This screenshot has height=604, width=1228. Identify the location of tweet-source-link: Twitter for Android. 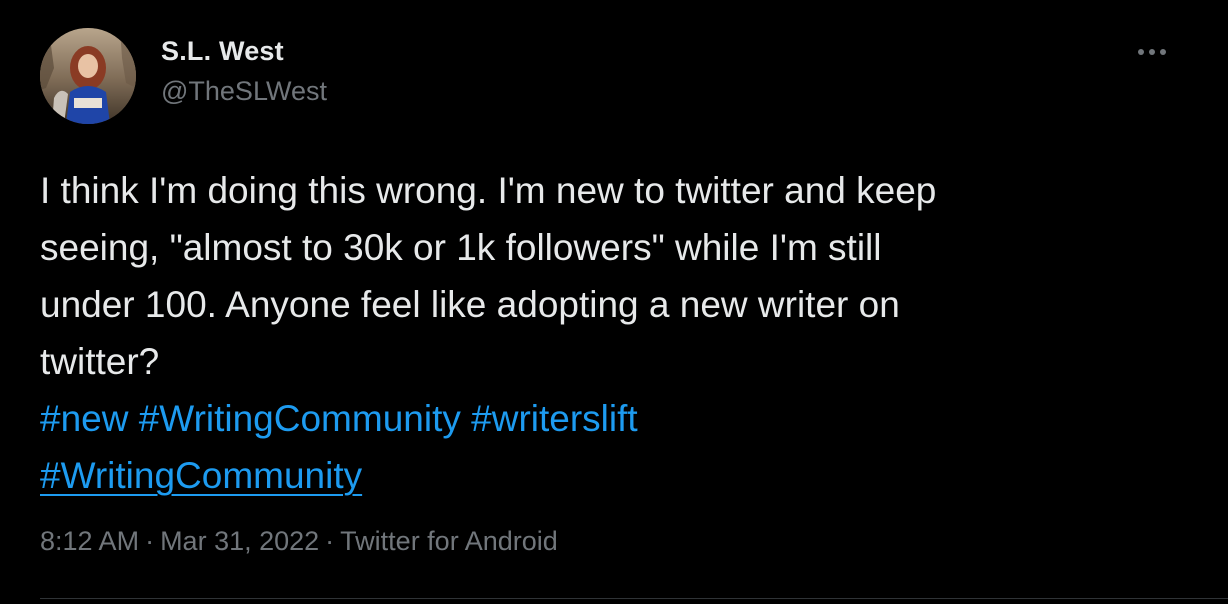
(449, 541).